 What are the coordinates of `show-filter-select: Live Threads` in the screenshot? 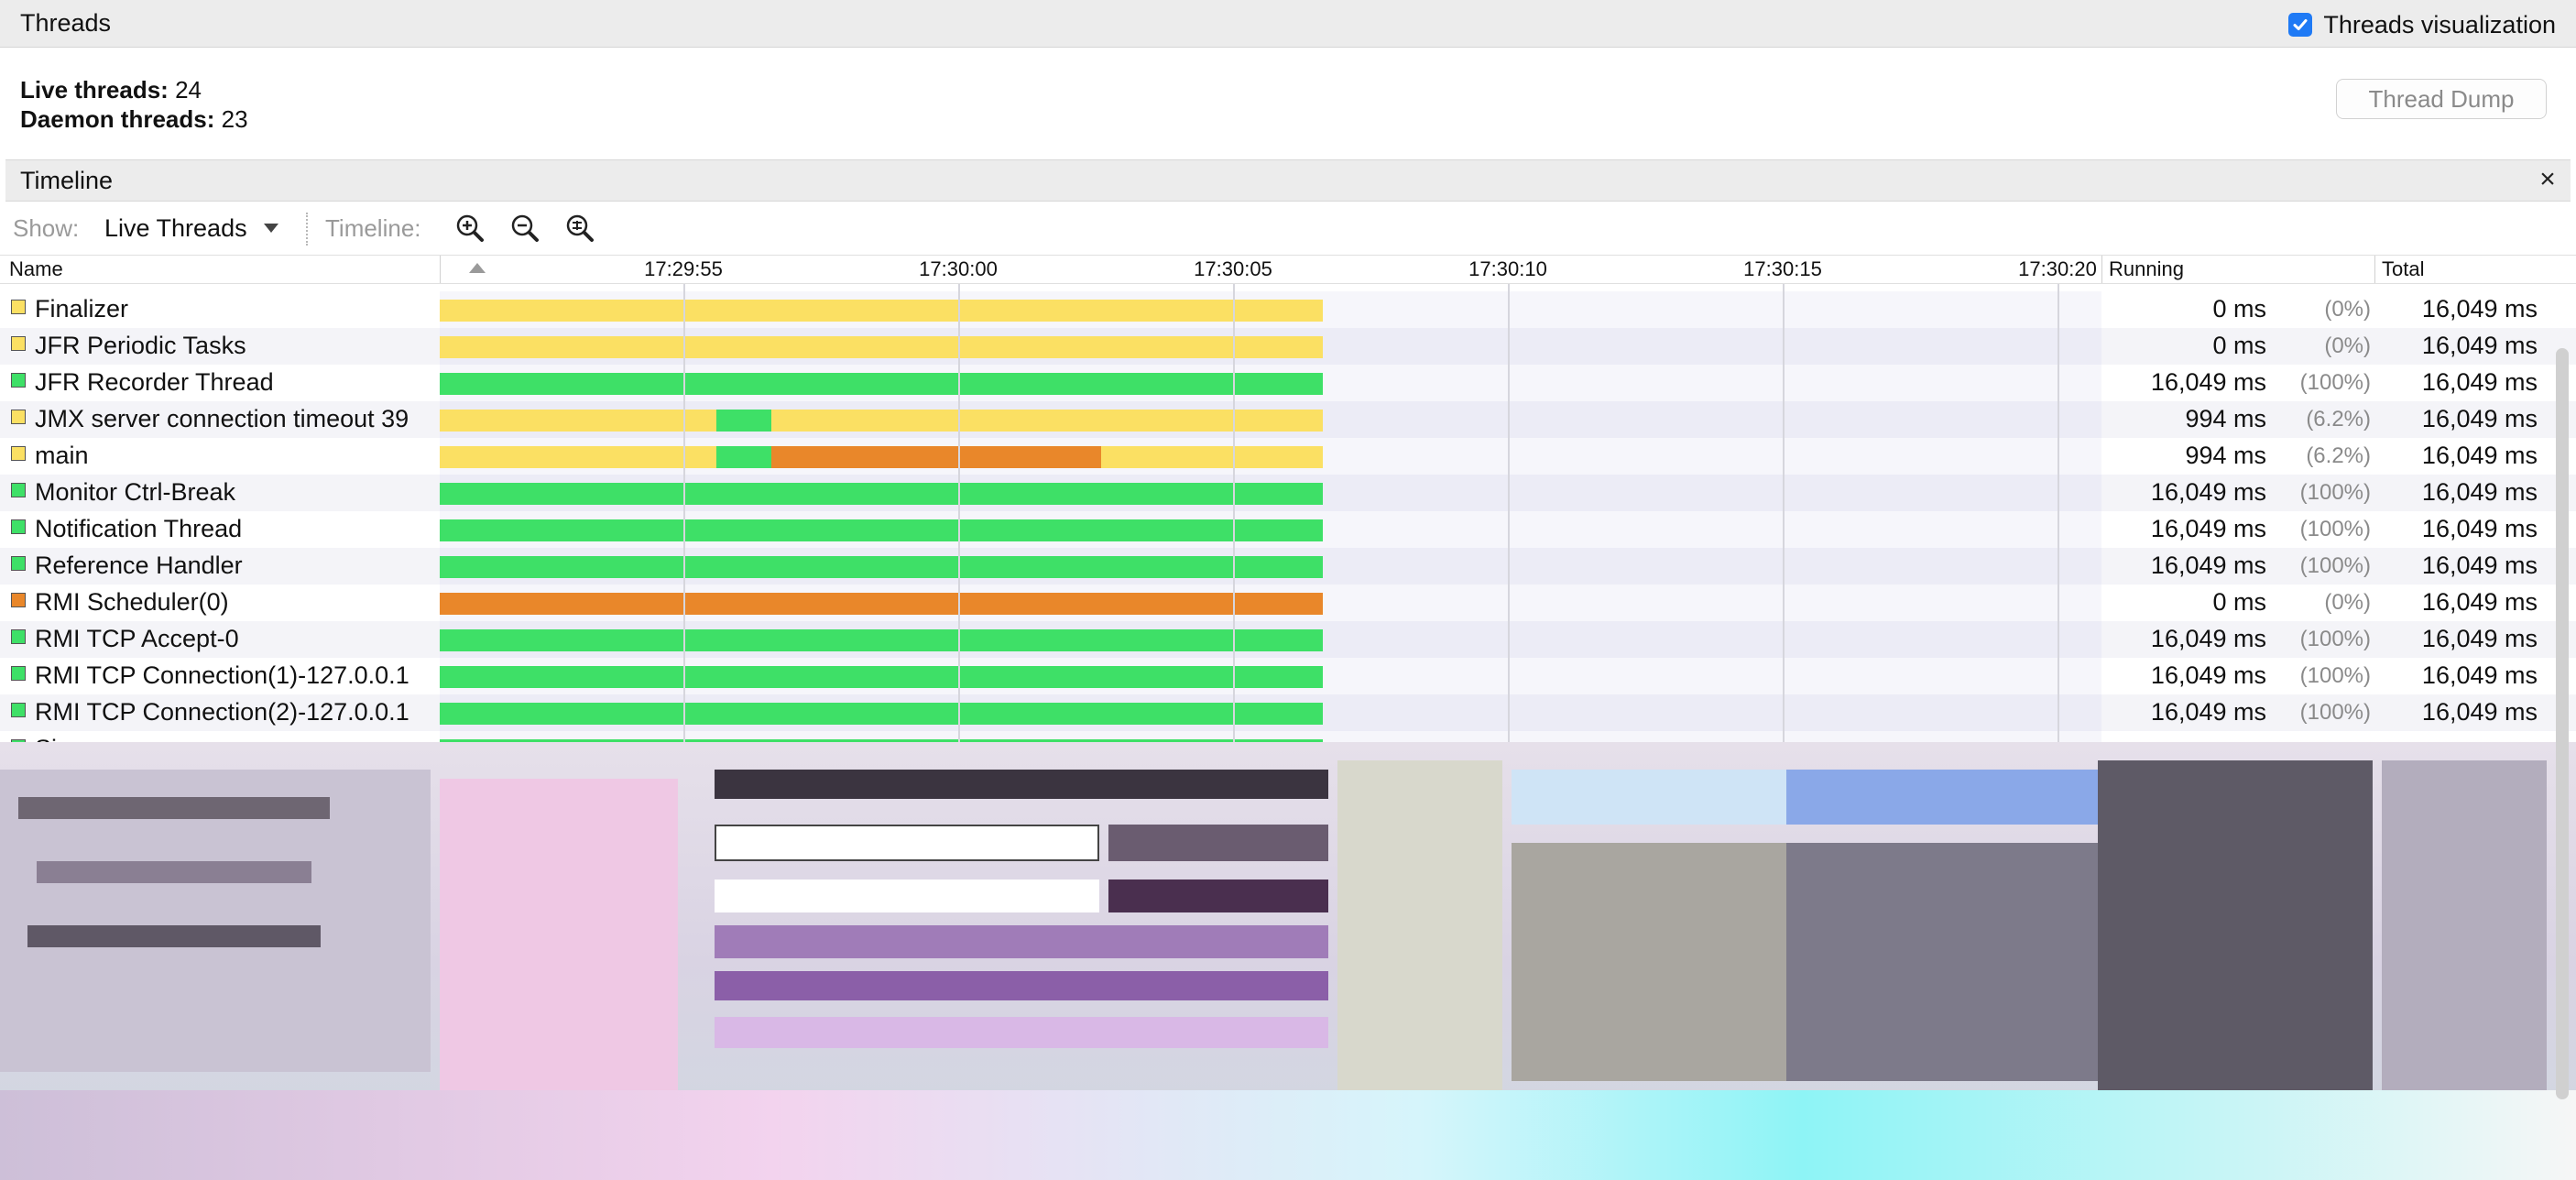 It's located at (191, 228).